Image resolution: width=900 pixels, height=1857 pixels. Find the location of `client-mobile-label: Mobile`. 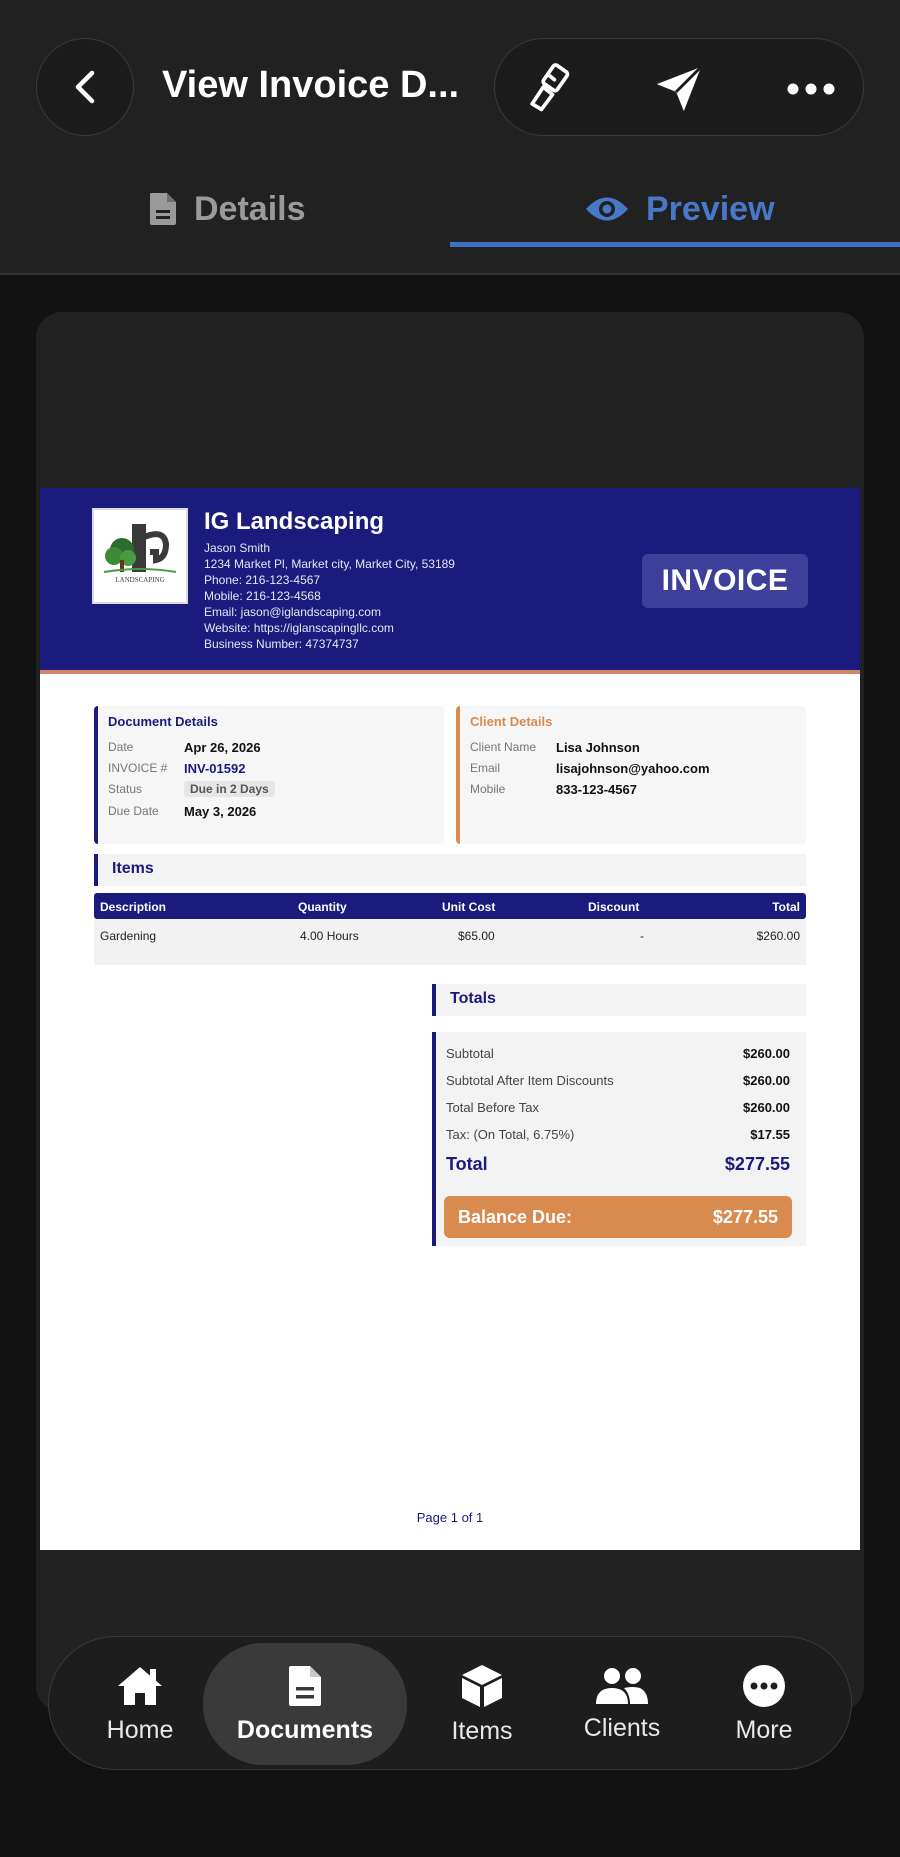

client-mobile-label: Mobile is located at coordinates (488, 789).